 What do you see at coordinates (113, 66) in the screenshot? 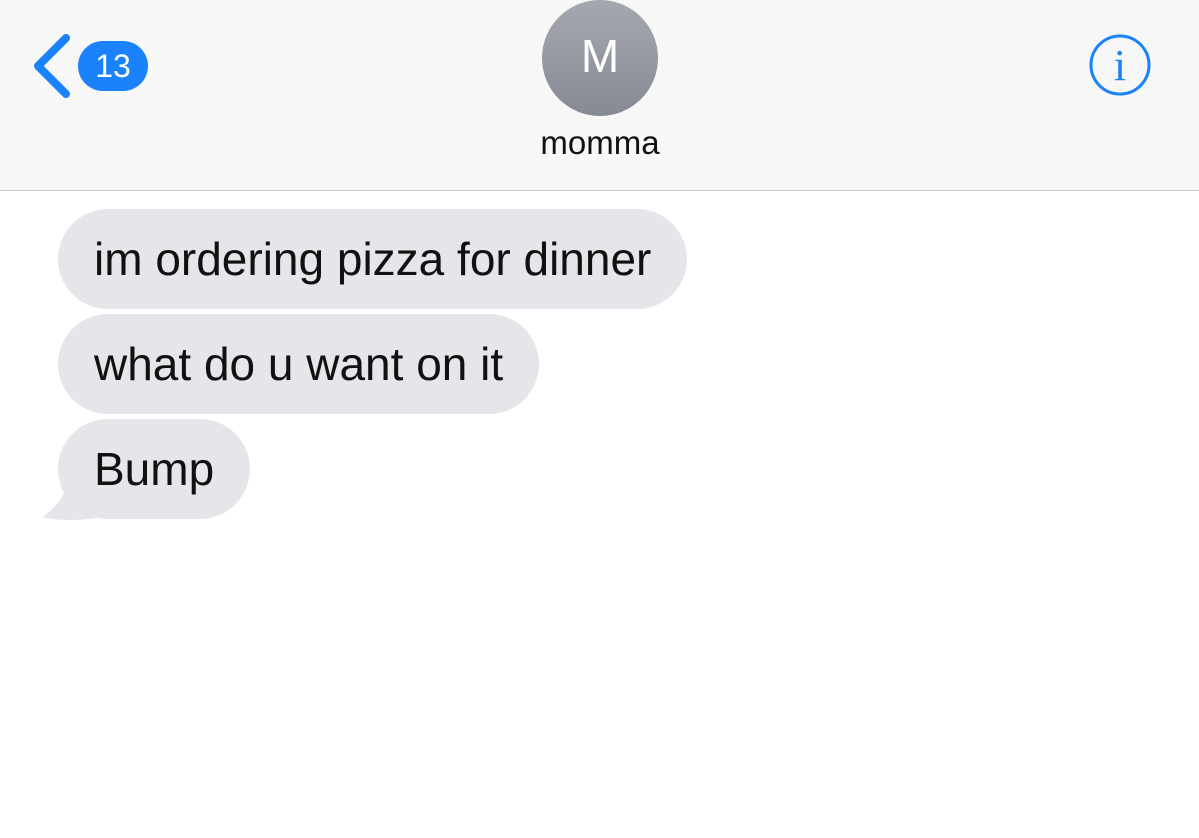
I see `unread-count-badge: 13` at bounding box center [113, 66].